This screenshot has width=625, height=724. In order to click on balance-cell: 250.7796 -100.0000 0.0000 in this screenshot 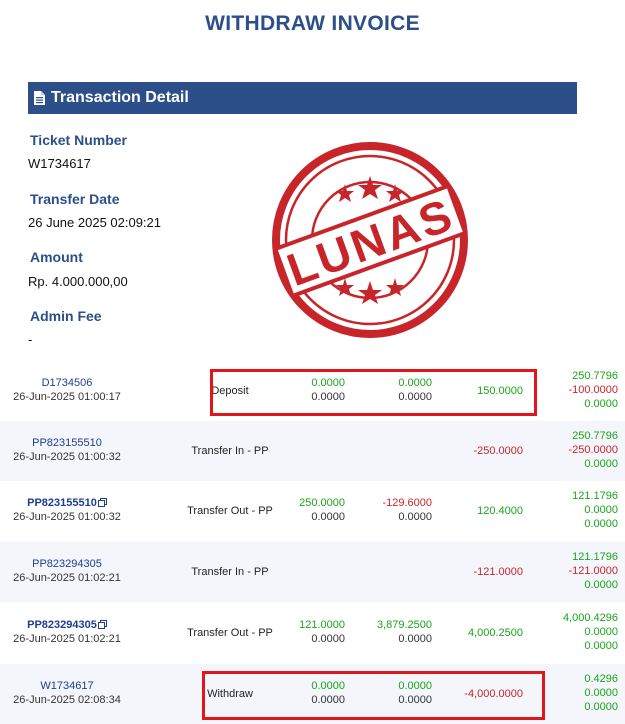, I will do `click(579, 390)`.